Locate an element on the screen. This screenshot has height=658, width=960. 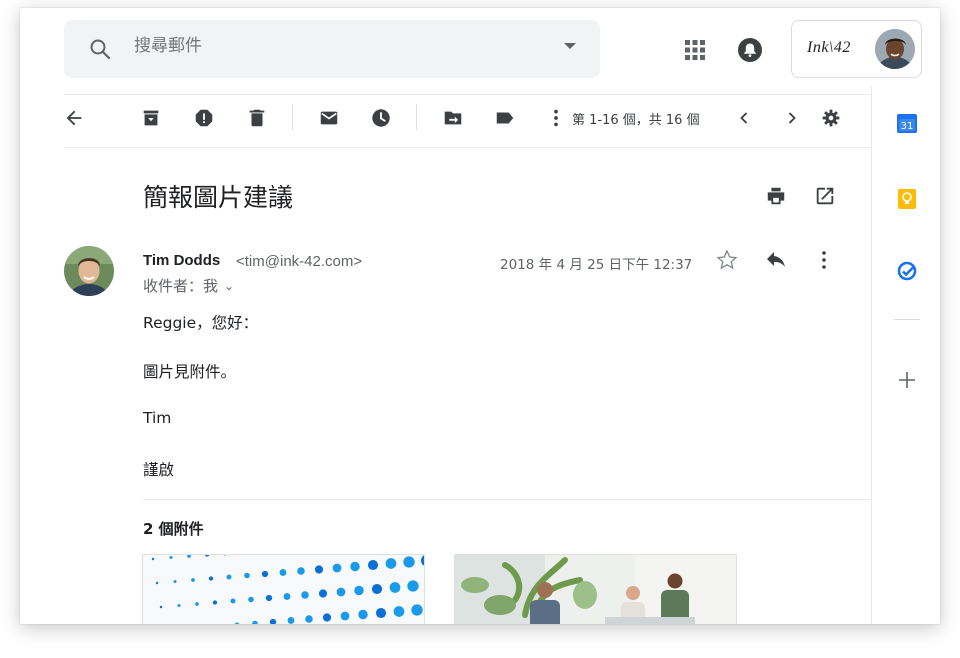
chevron-right-icon is located at coordinates (792, 118).